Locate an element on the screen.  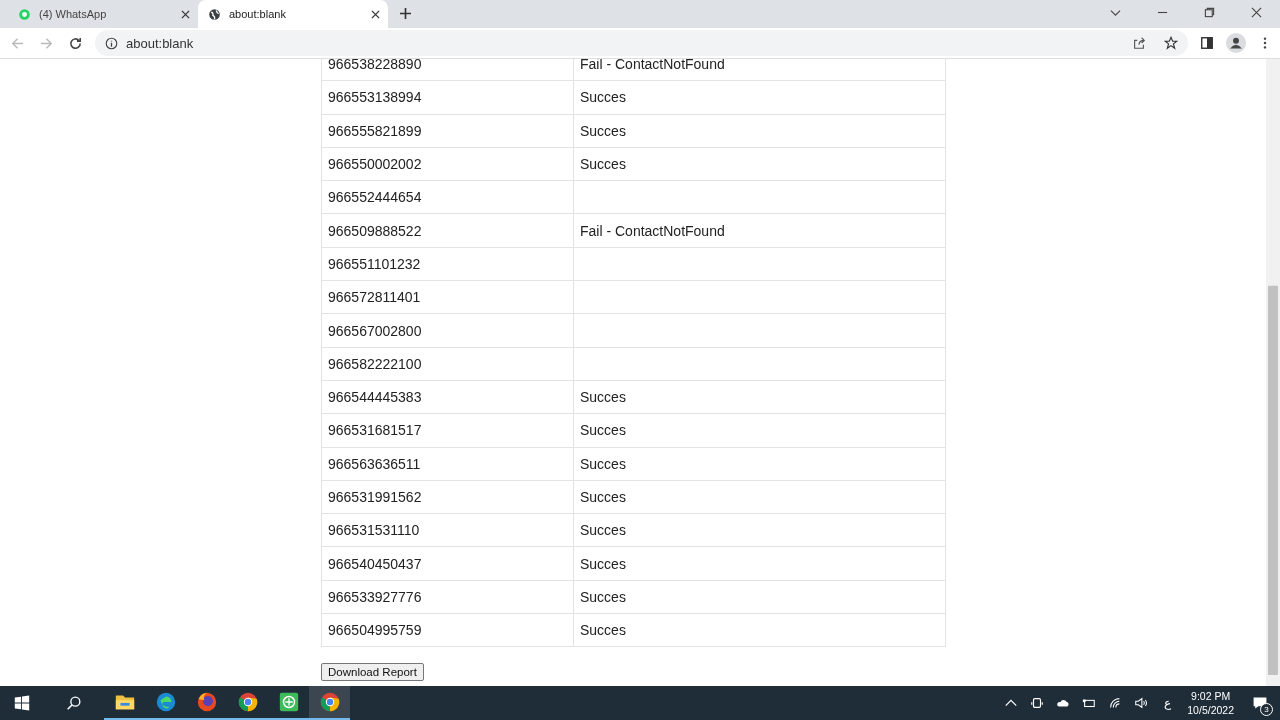
table-cell: 966538228890 is located at coordinates (447, 70).